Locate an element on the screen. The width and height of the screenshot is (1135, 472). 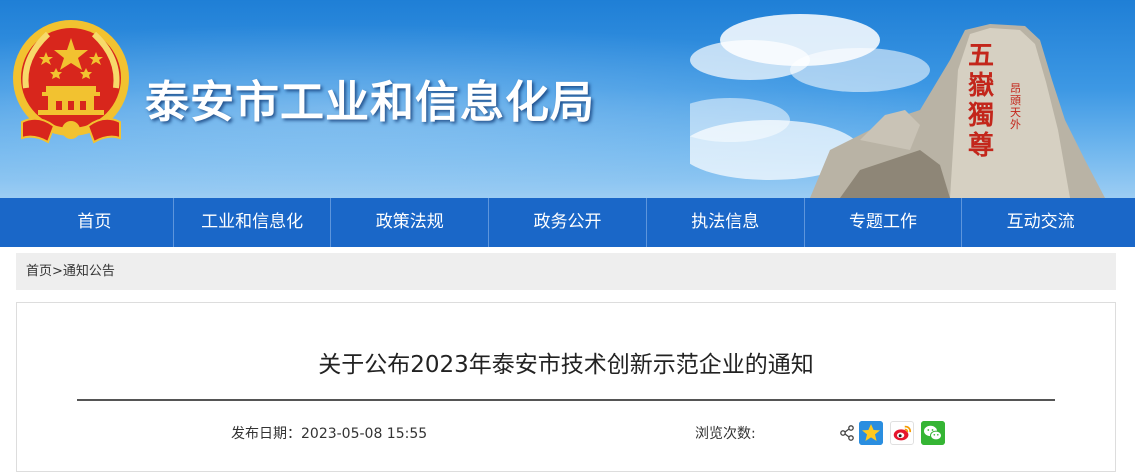
main-nav: 首页 工业和信息化 政策法规 政务公开 执法信息 专题工作 互动交流 is located at coordinates (567, 222).